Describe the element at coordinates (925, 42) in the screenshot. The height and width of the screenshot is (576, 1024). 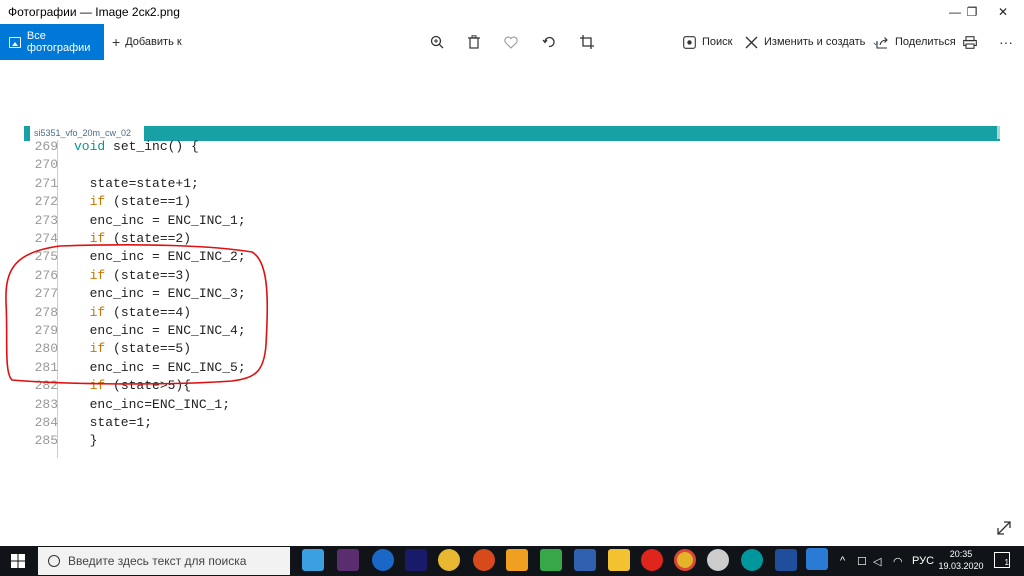
I see `share-label: Поделиться` at that location.